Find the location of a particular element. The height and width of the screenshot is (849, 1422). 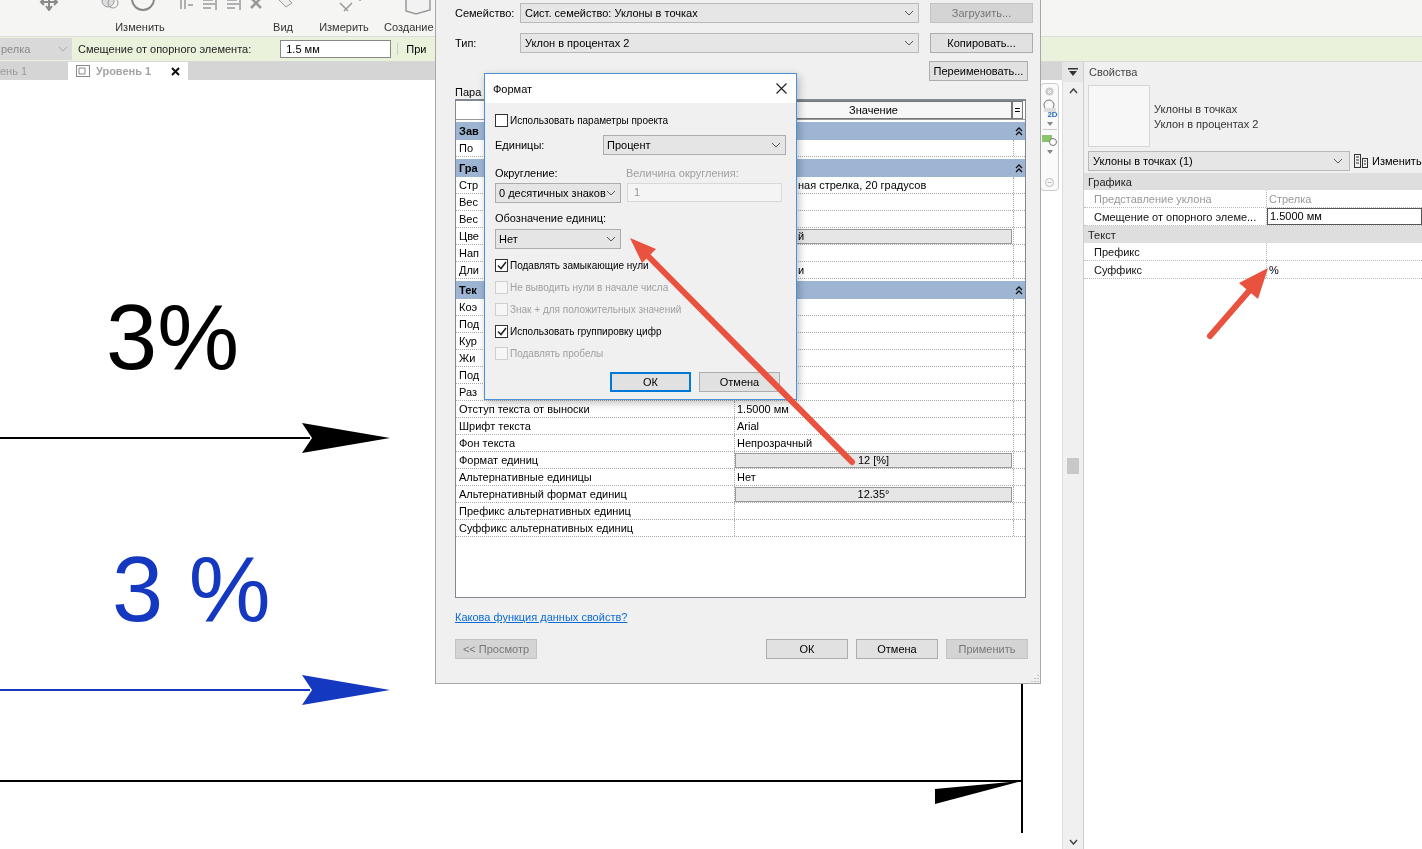

parameter-name: Суффикс альтернативных единиц is located at coordinates (595, 528).